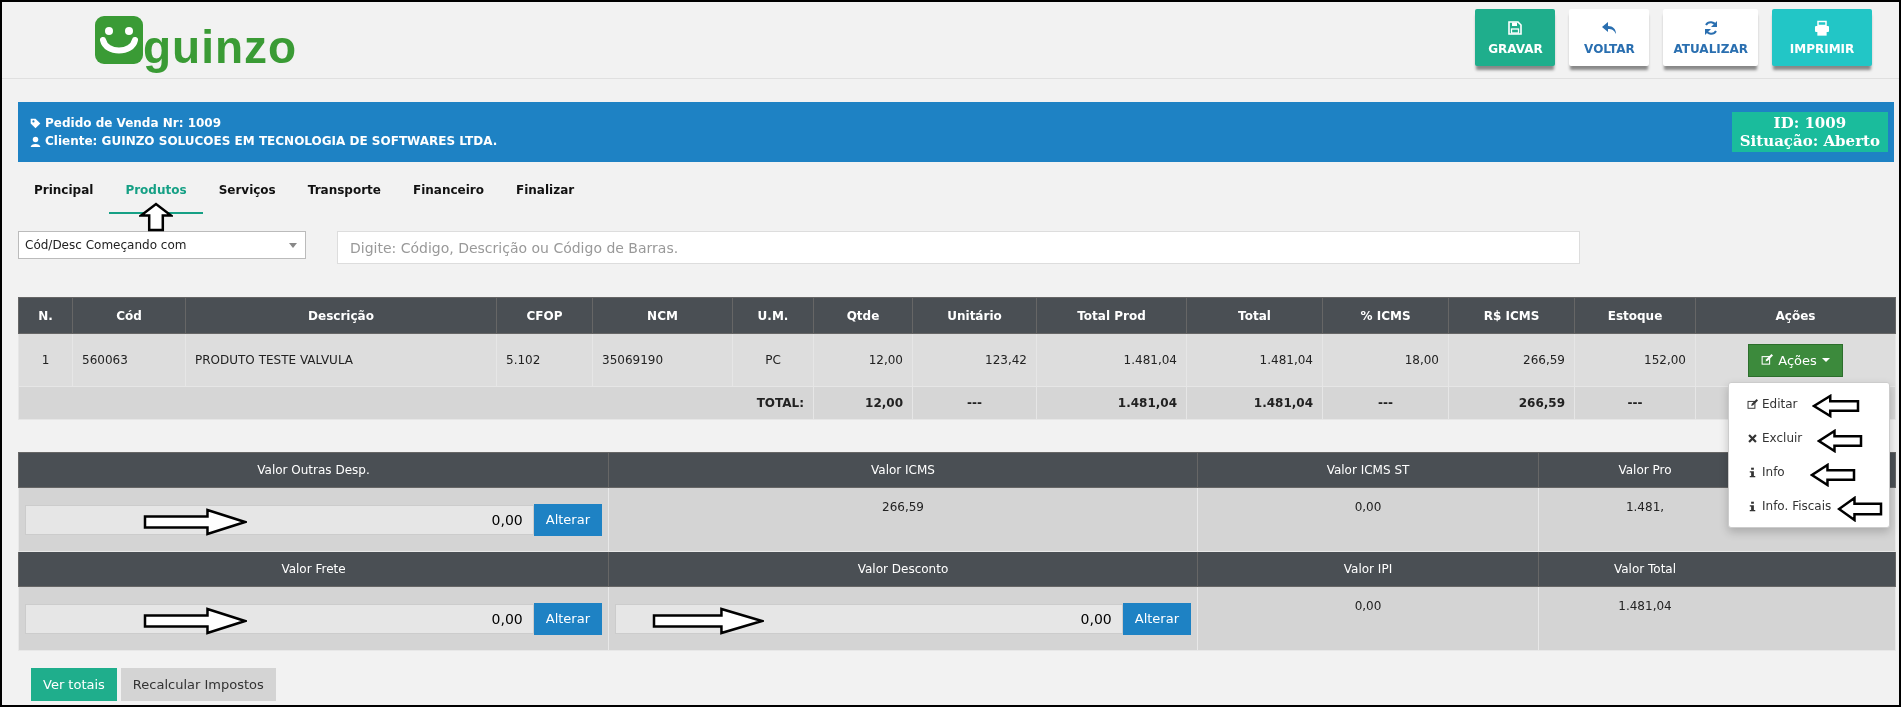 Image resolution: width=1901 pixels, height=707 pixels. I want to click on column-header: % ICMS, so click(1385, 315).